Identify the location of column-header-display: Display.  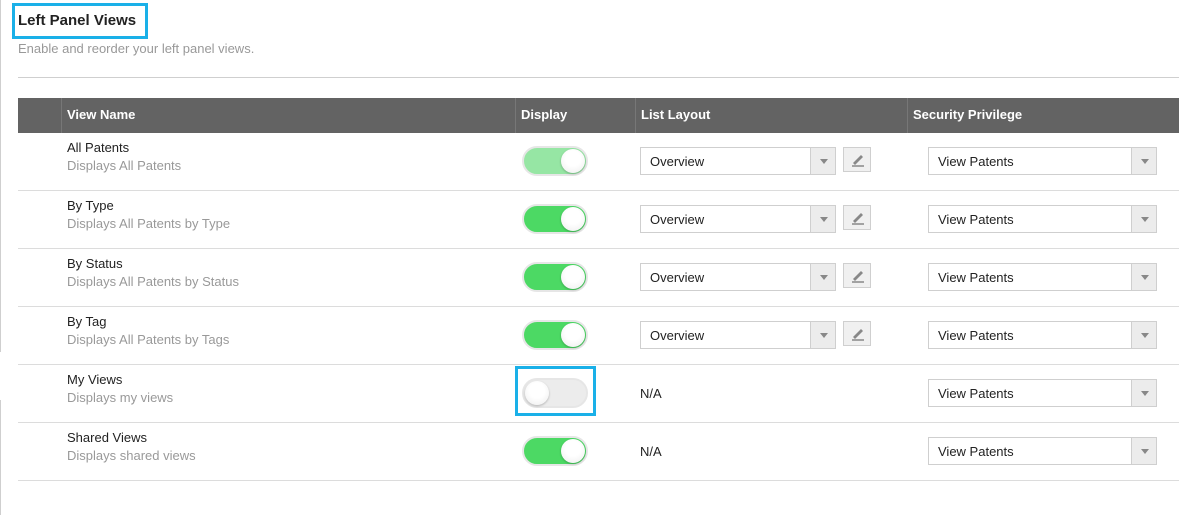
(575, 115).